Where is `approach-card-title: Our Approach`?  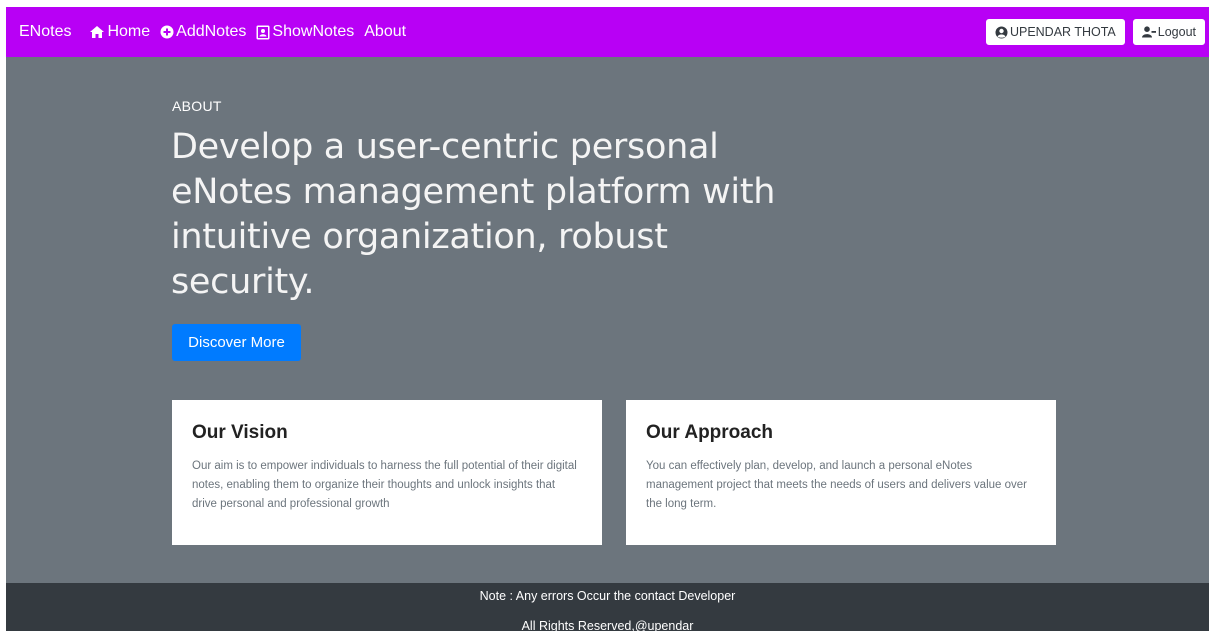
approach-card-title: Our Approach is located at coordinates (710, 432).